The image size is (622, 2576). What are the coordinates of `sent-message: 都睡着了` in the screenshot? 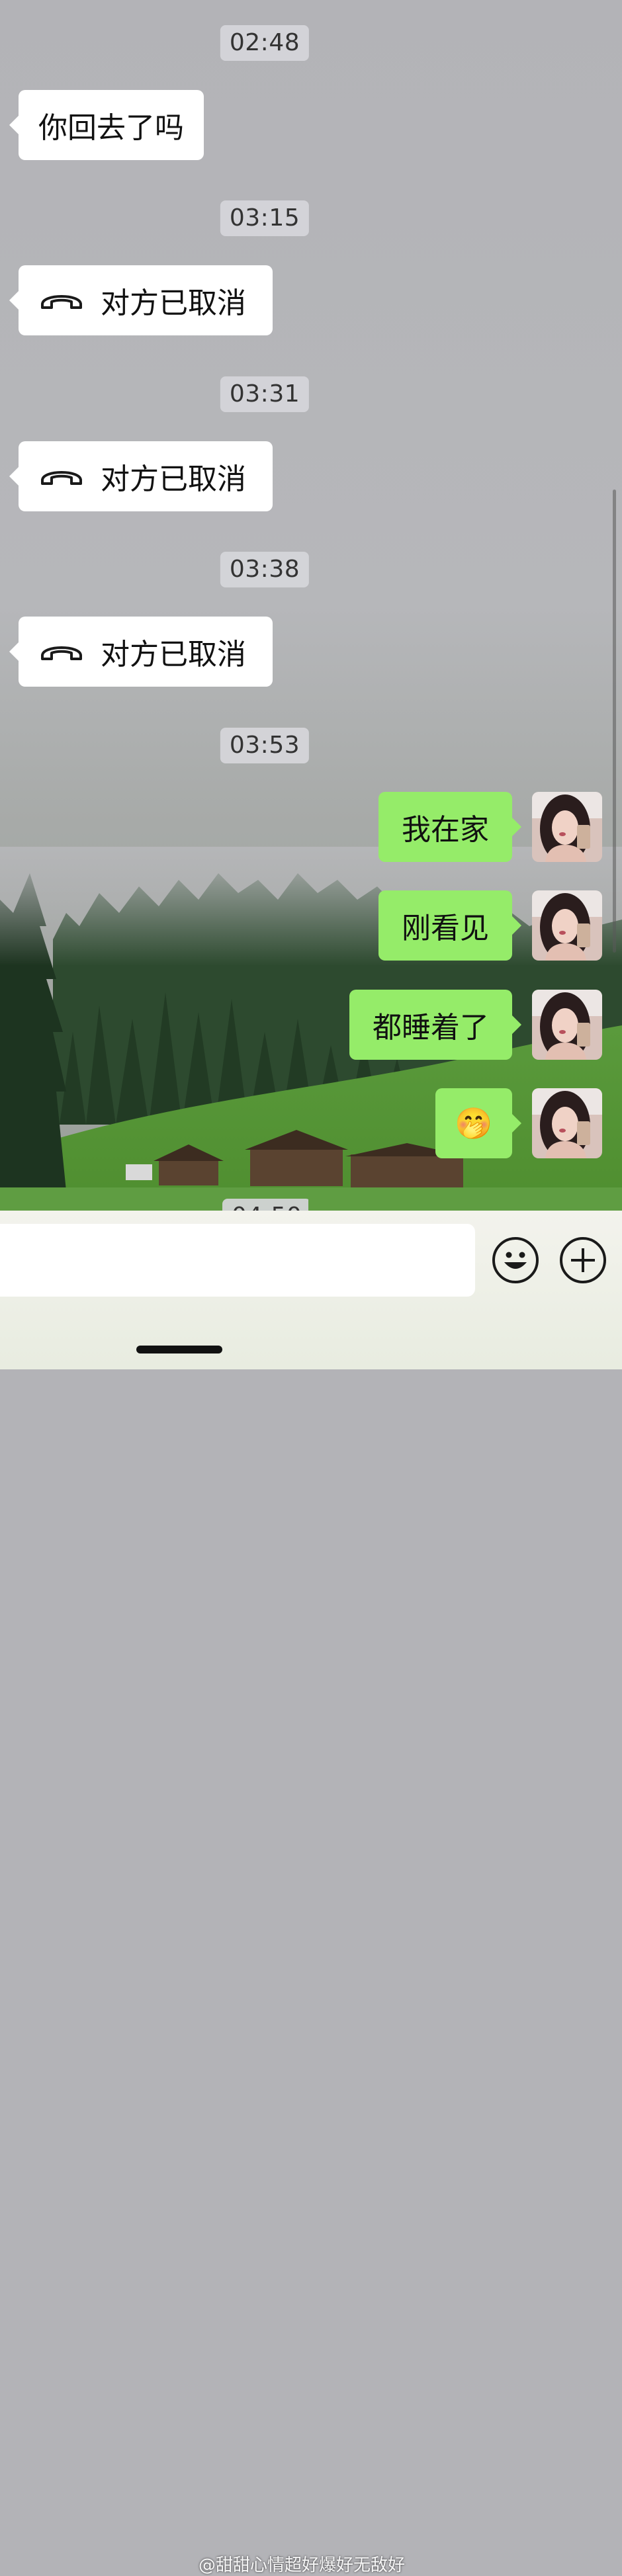 It's located at (435, 1025).